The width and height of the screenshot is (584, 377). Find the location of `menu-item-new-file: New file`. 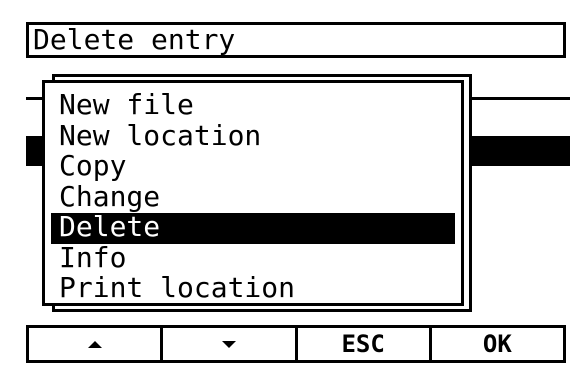

menu-item-new-file: New file is located at coordinates (253, 106).